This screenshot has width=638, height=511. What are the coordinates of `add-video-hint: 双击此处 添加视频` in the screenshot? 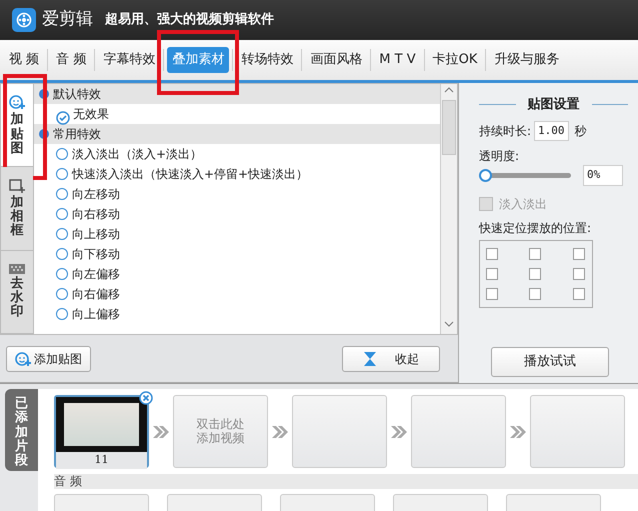 It's located at (220, 431).